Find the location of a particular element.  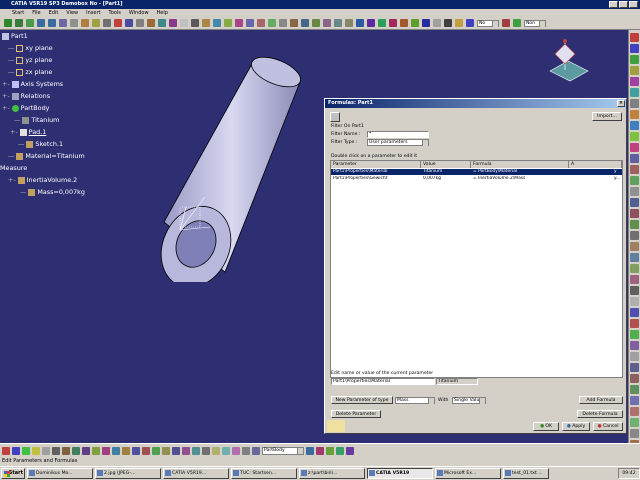

measure-item-icon is located at coordinates (176, 450).